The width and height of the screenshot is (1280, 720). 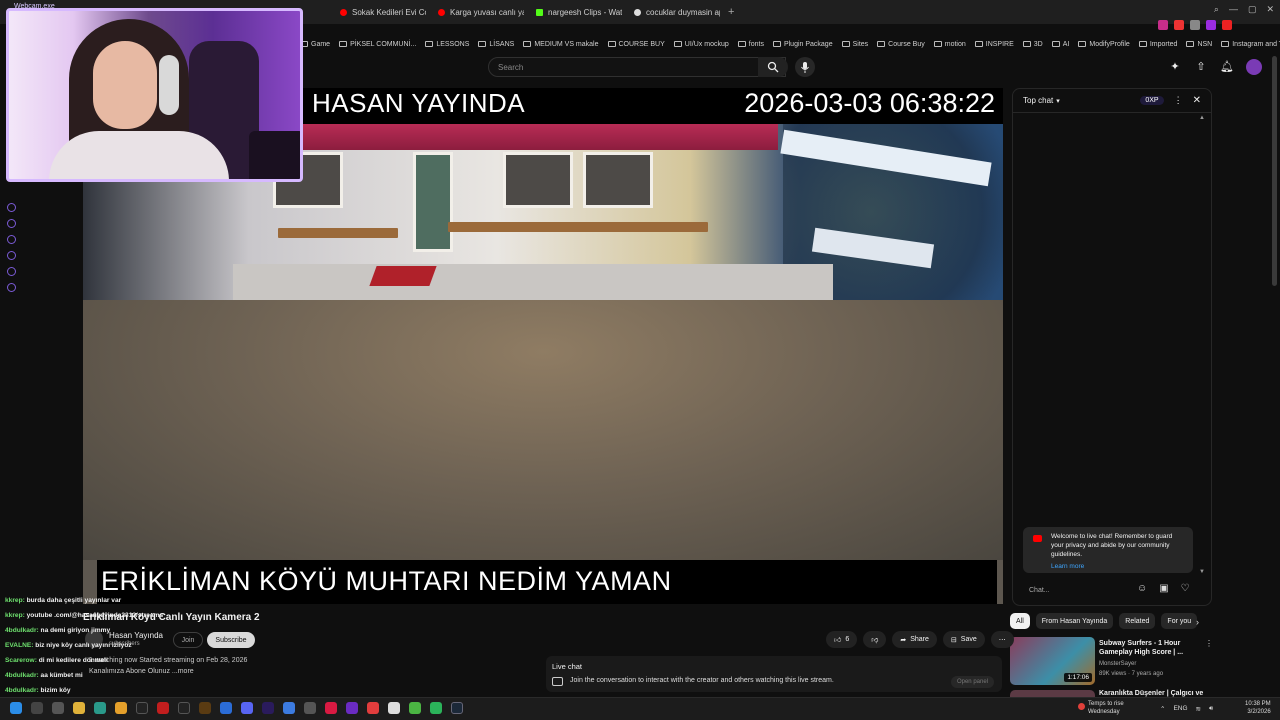 What do you see at coordinates (750, 44) in the screenshot?
I see `bookmark-item: fonts` at bounding box center [750, 44].